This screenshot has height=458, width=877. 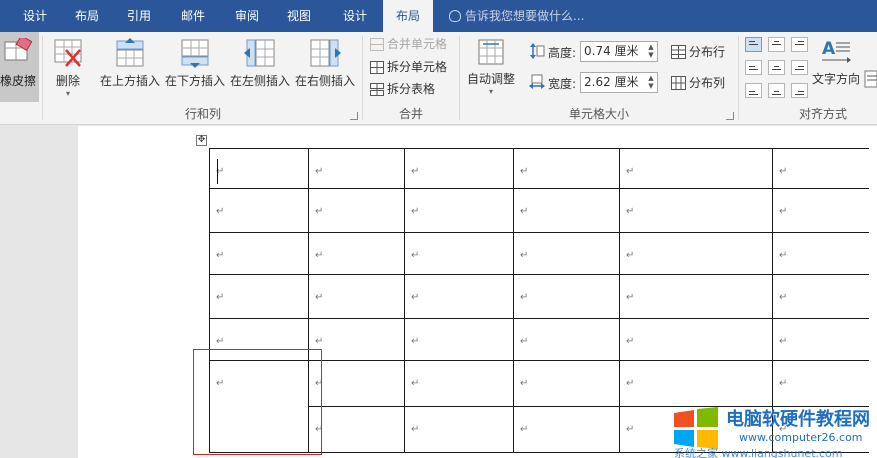 What do you see at coordinates (68, 70) in the screenshot?
I see `delete-button: 删除 ▾` at bounding box center [68, 70].